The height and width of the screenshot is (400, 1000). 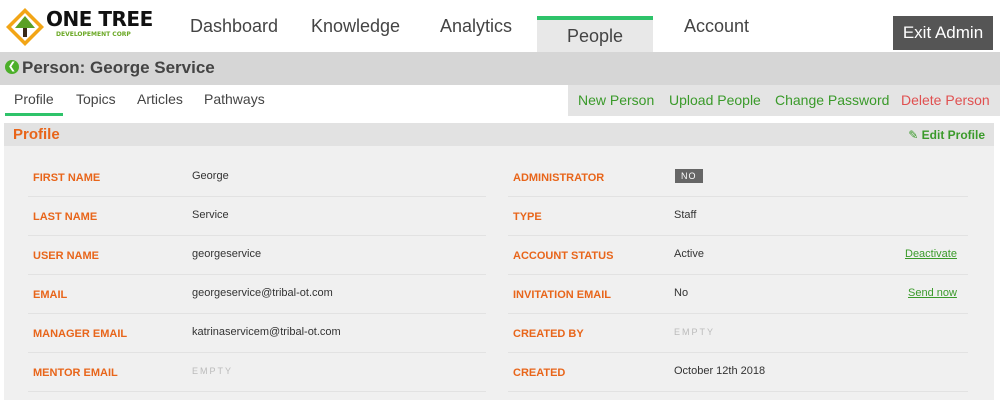 What do you see at coordinates (210, 176) in the screenshot?
I see `field-value: George` at bounding box center [210, 176].